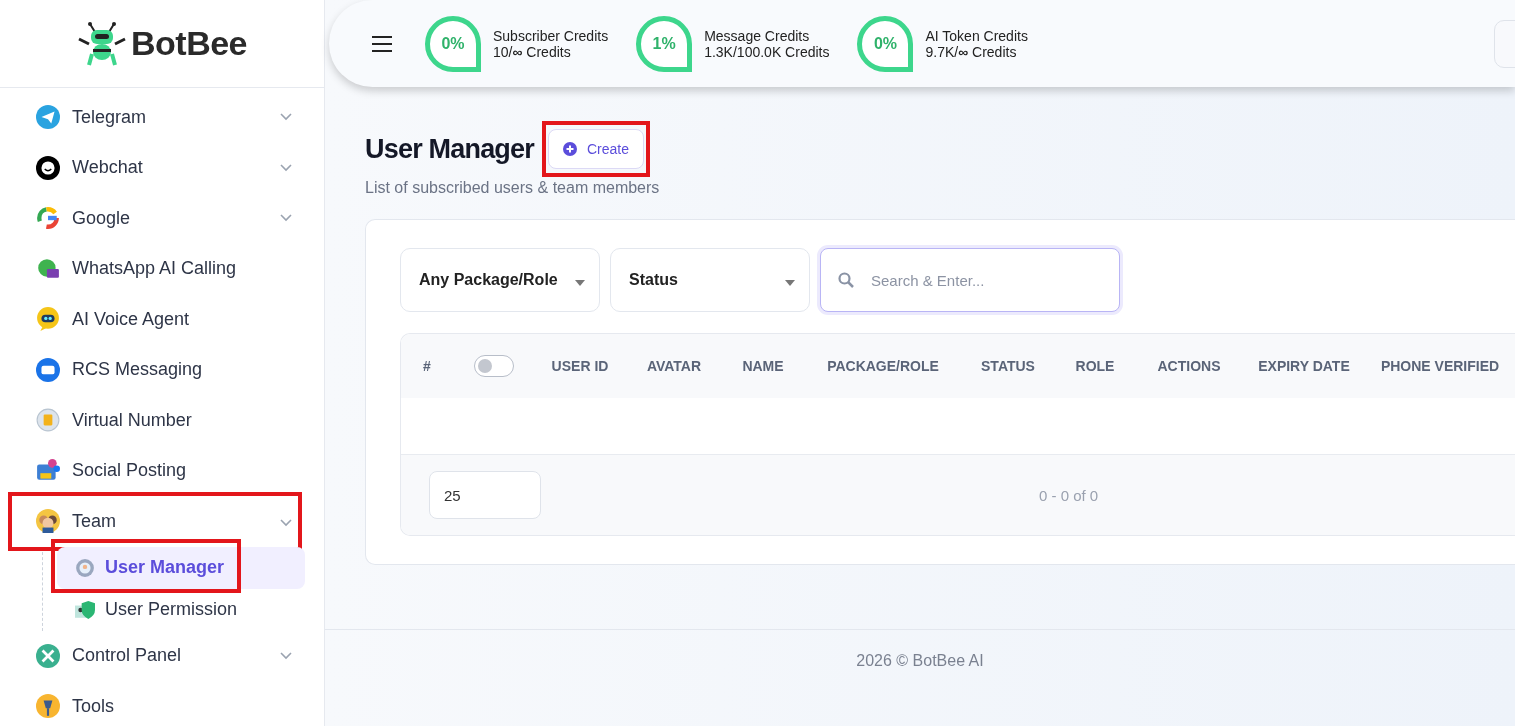 The image size is (1515, 726). Describe the element at coordinates (180, 521) in the screenshot. I see `sidebar-item: Team` at that location.